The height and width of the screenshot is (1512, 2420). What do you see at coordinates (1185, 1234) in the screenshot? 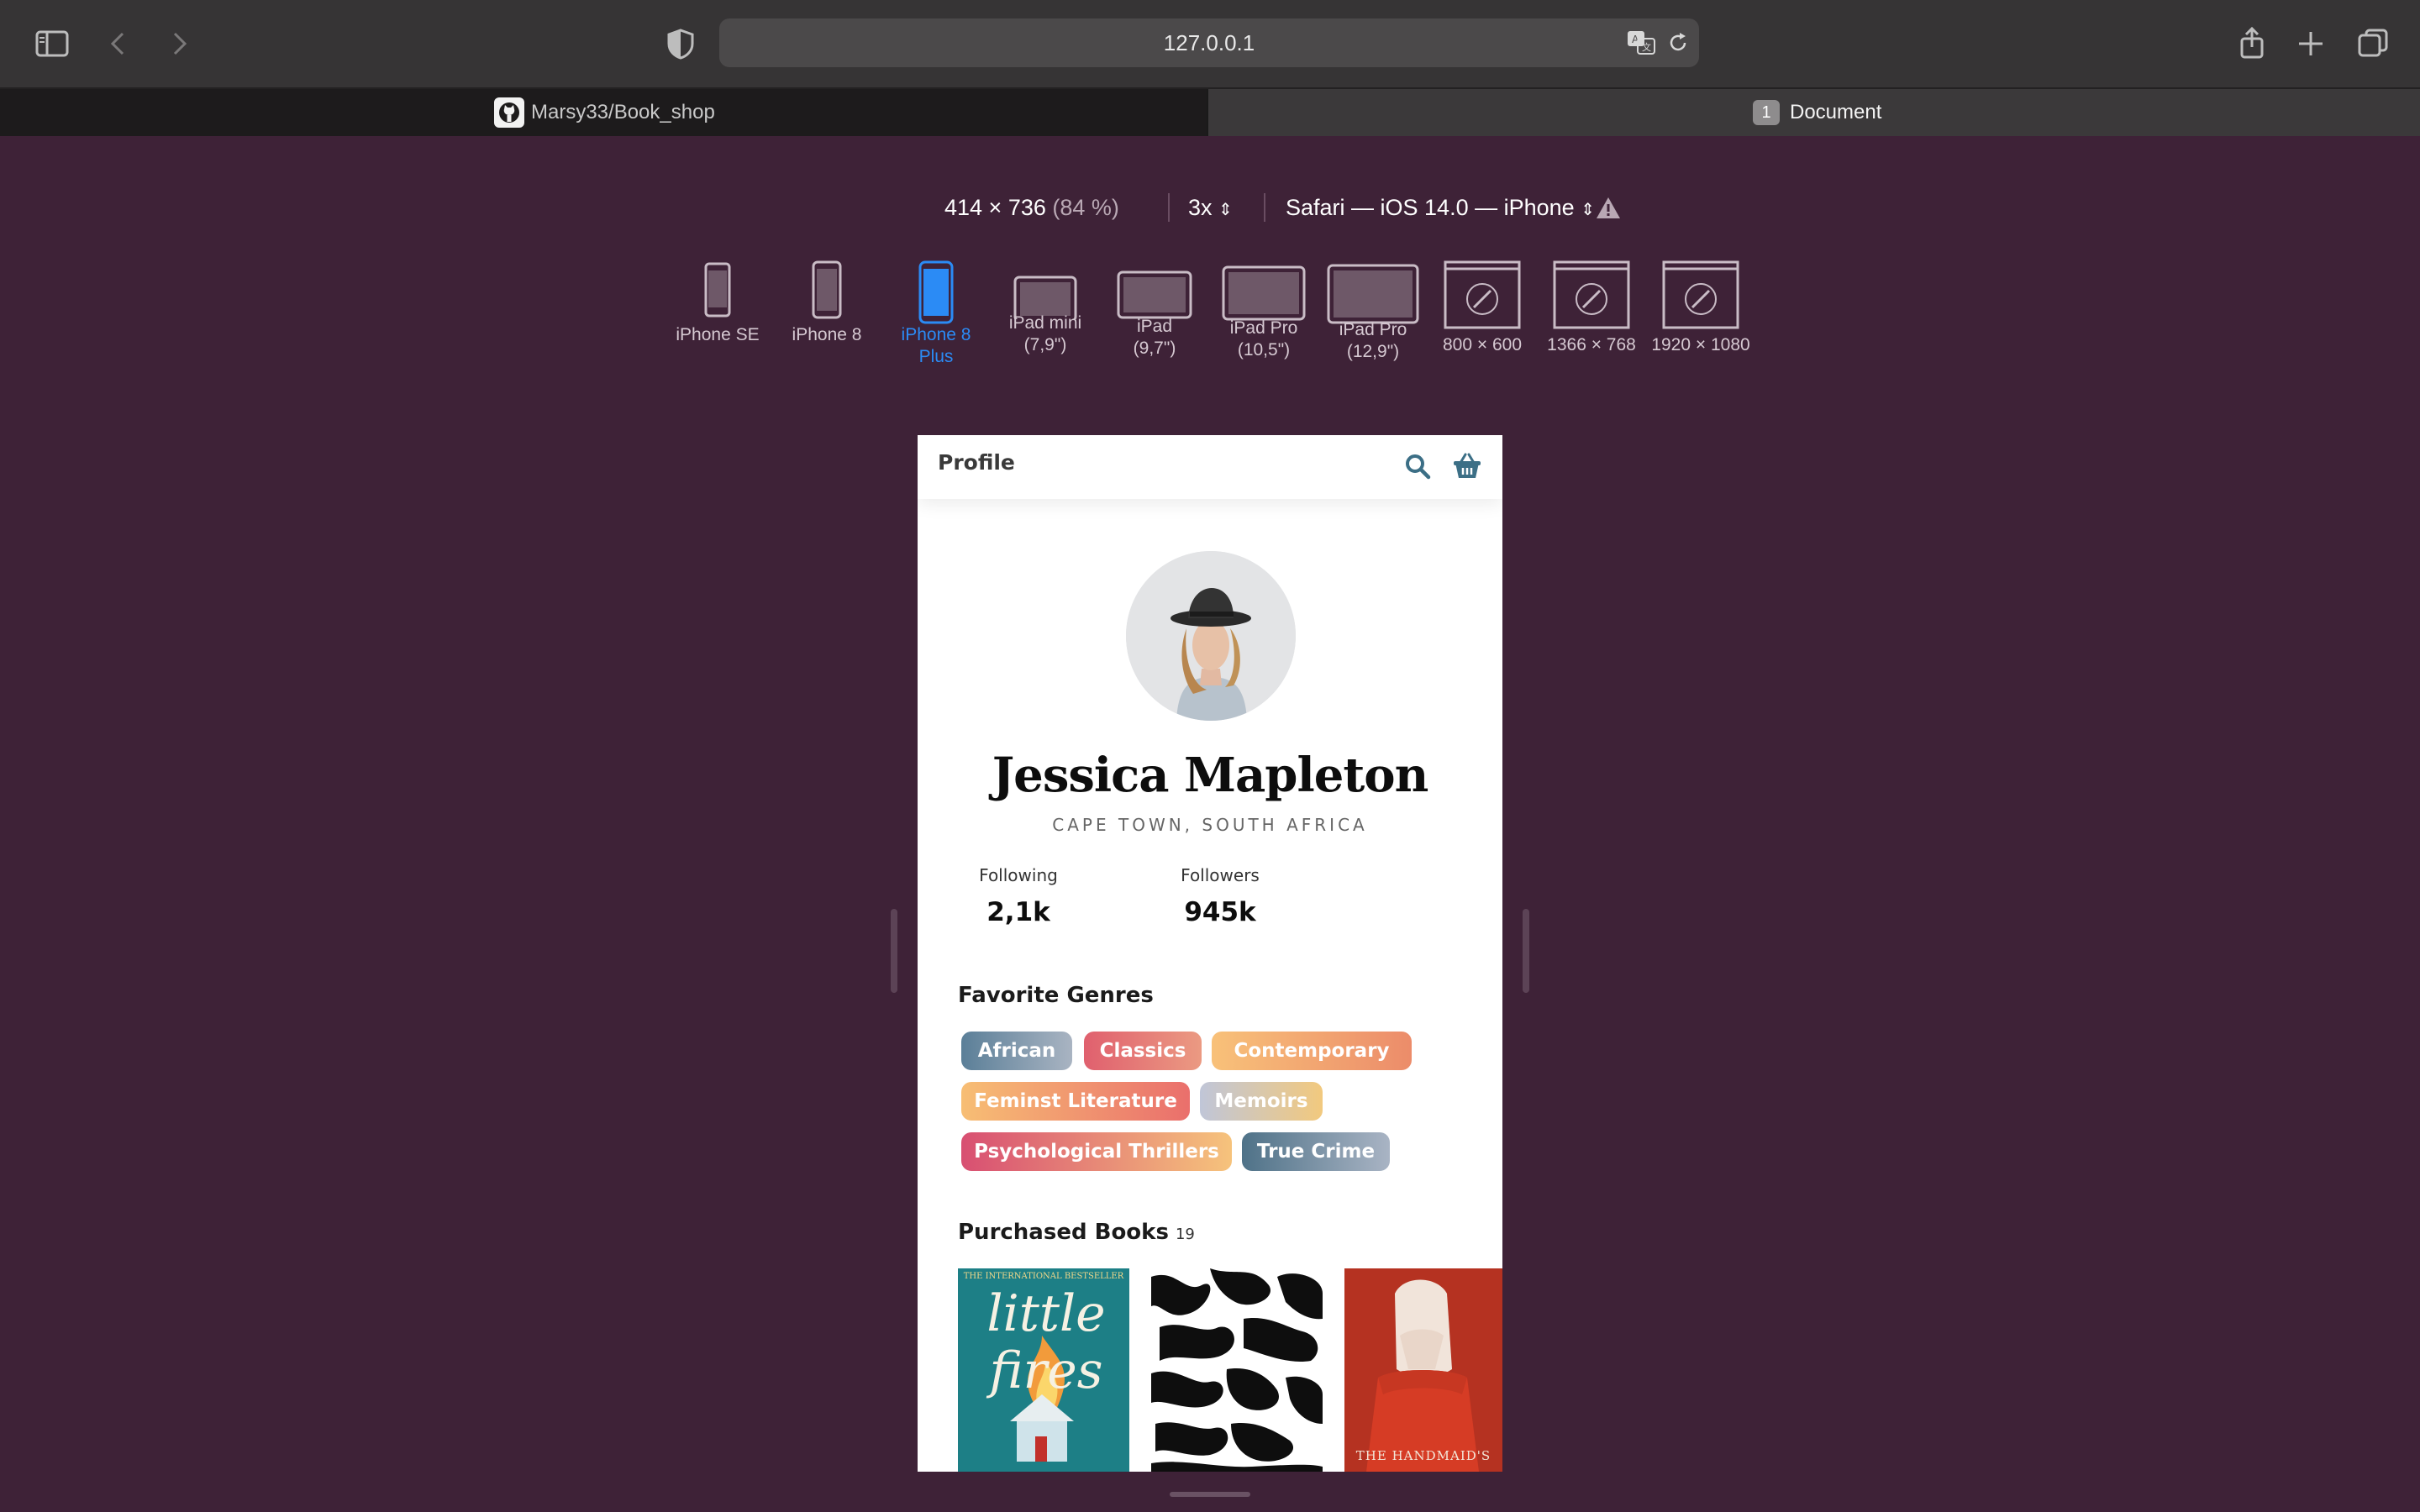
I see `purchased-count: 19` at bounding box center [1185, 1234].